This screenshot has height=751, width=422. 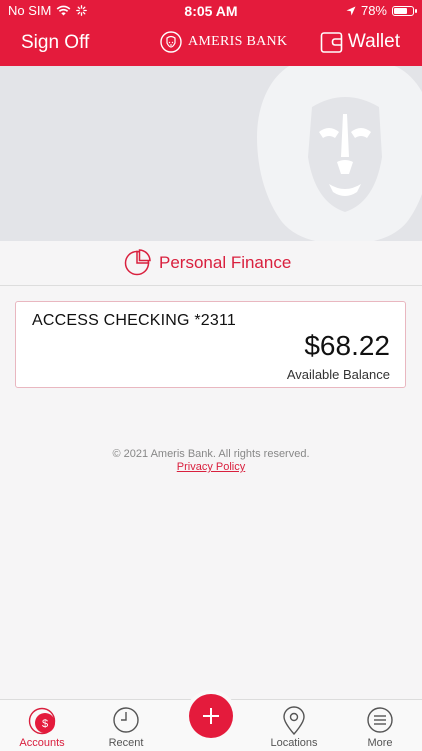 I want to click on app-header: Sign Off AMERIS BANK Wallet, so click(x=211, y=44).